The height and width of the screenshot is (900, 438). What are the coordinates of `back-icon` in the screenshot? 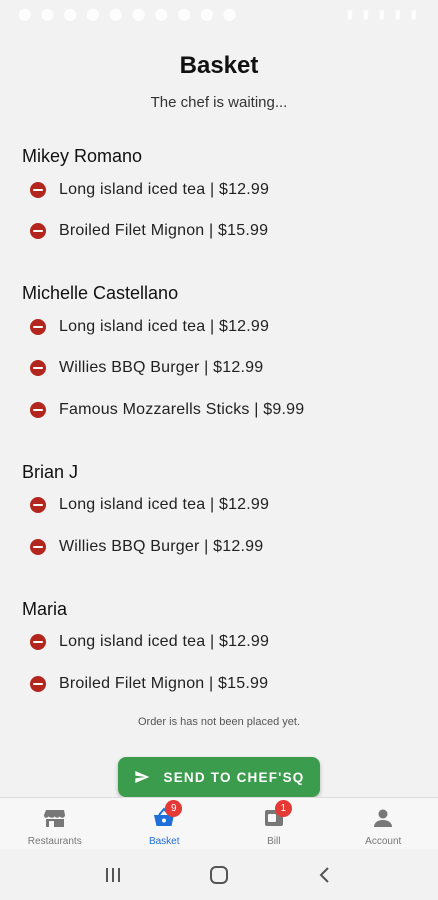 It's located at (324, 874).